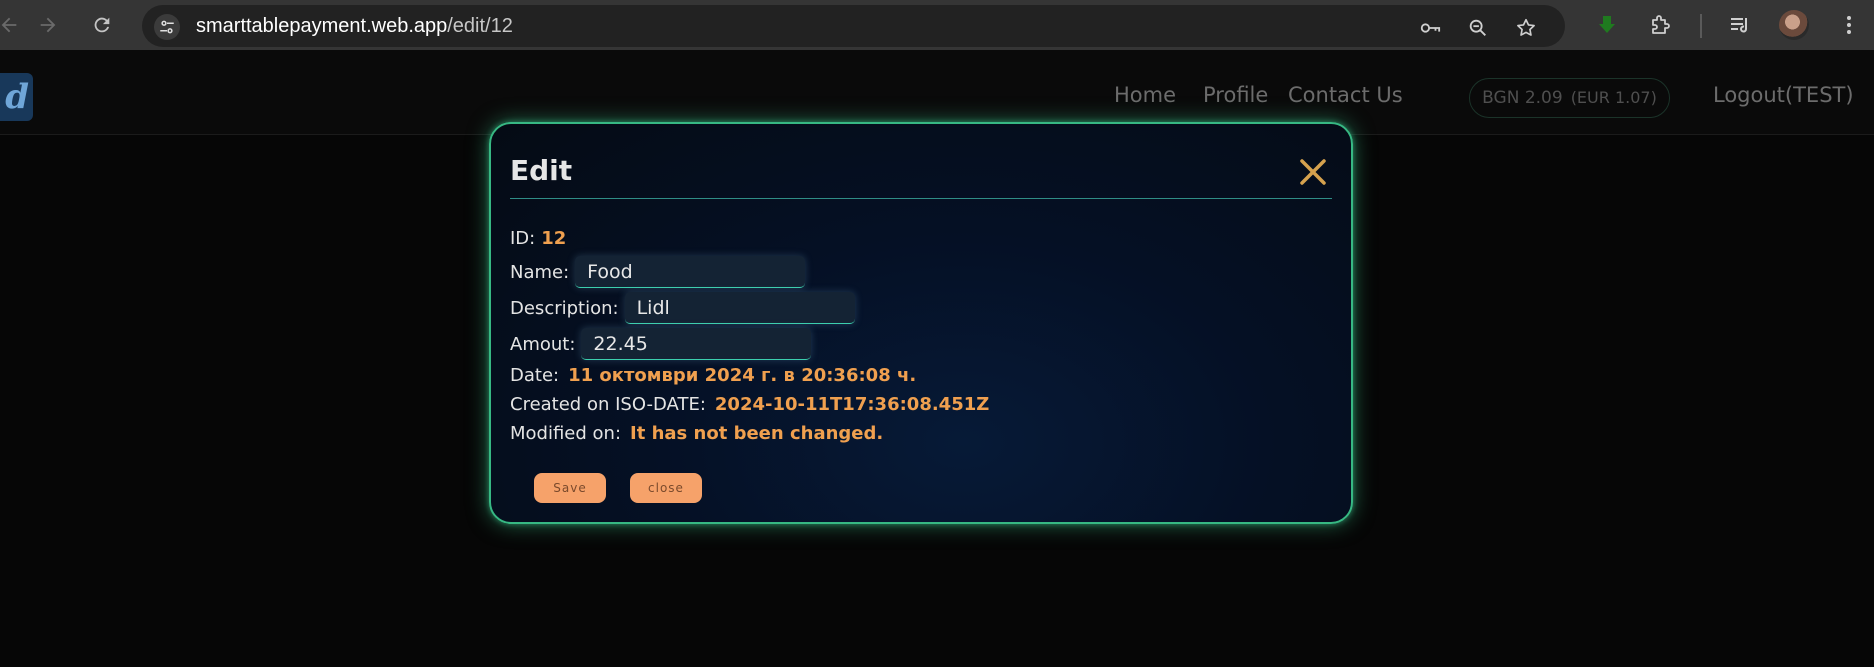 This screenshot has width=1874, height=667. Describe the element at coordinates (538, 238) in the screenshot. I see `id-row: ID: 12` at that location.